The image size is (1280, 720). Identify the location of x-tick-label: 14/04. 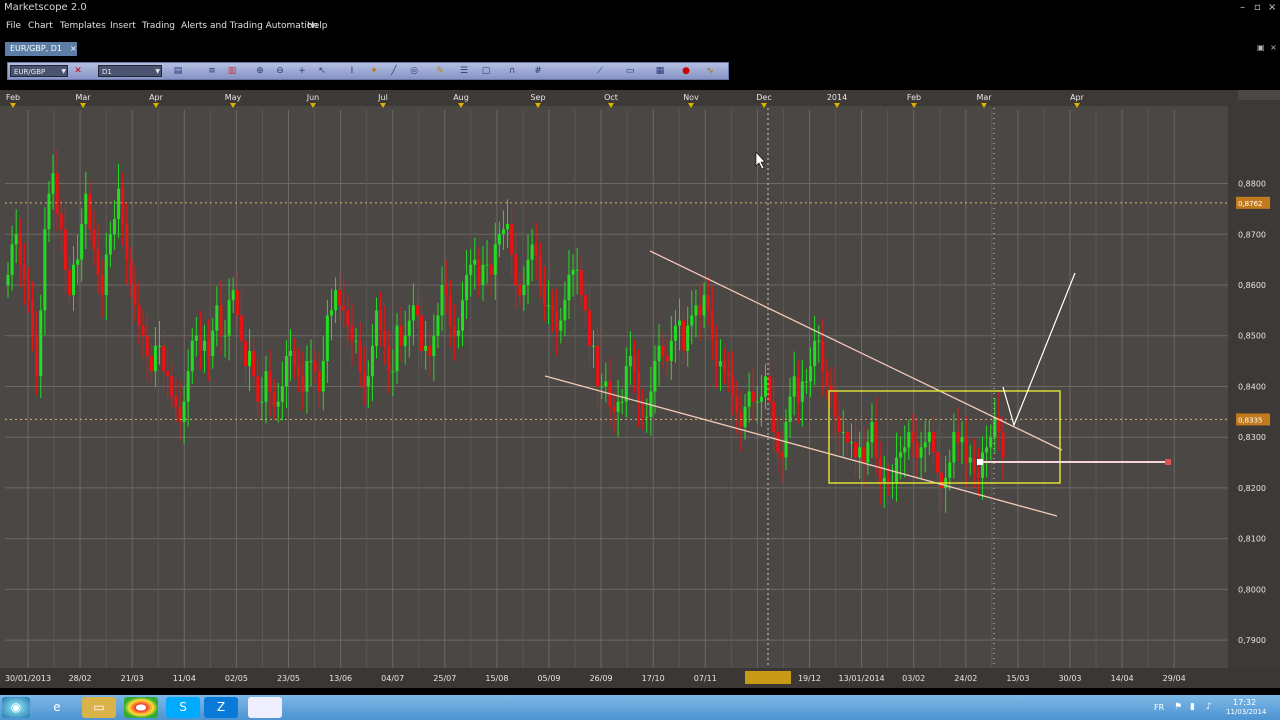
(1122, 678).